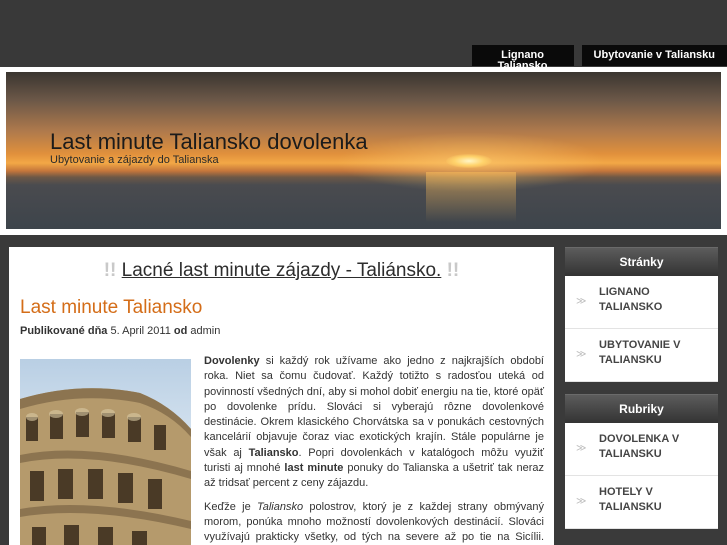  What do you see at coordinates (654, 55) in the screenshot?
I see `nav-link-ubytovanie: Ubytovanie v Taliansku` at bounding box center [654, 55].